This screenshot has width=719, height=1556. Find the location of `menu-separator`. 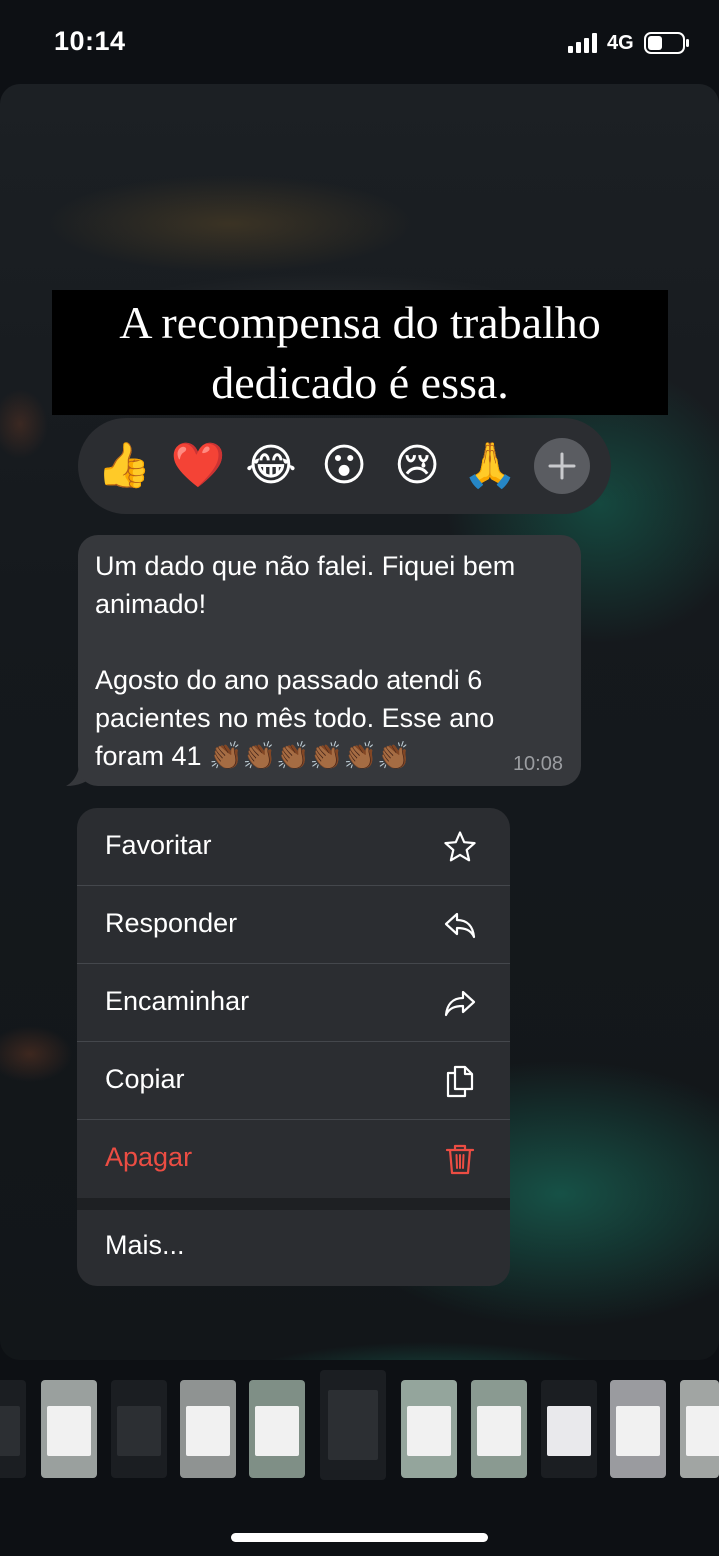

menu-separator is located at coordinates (293, 1204).